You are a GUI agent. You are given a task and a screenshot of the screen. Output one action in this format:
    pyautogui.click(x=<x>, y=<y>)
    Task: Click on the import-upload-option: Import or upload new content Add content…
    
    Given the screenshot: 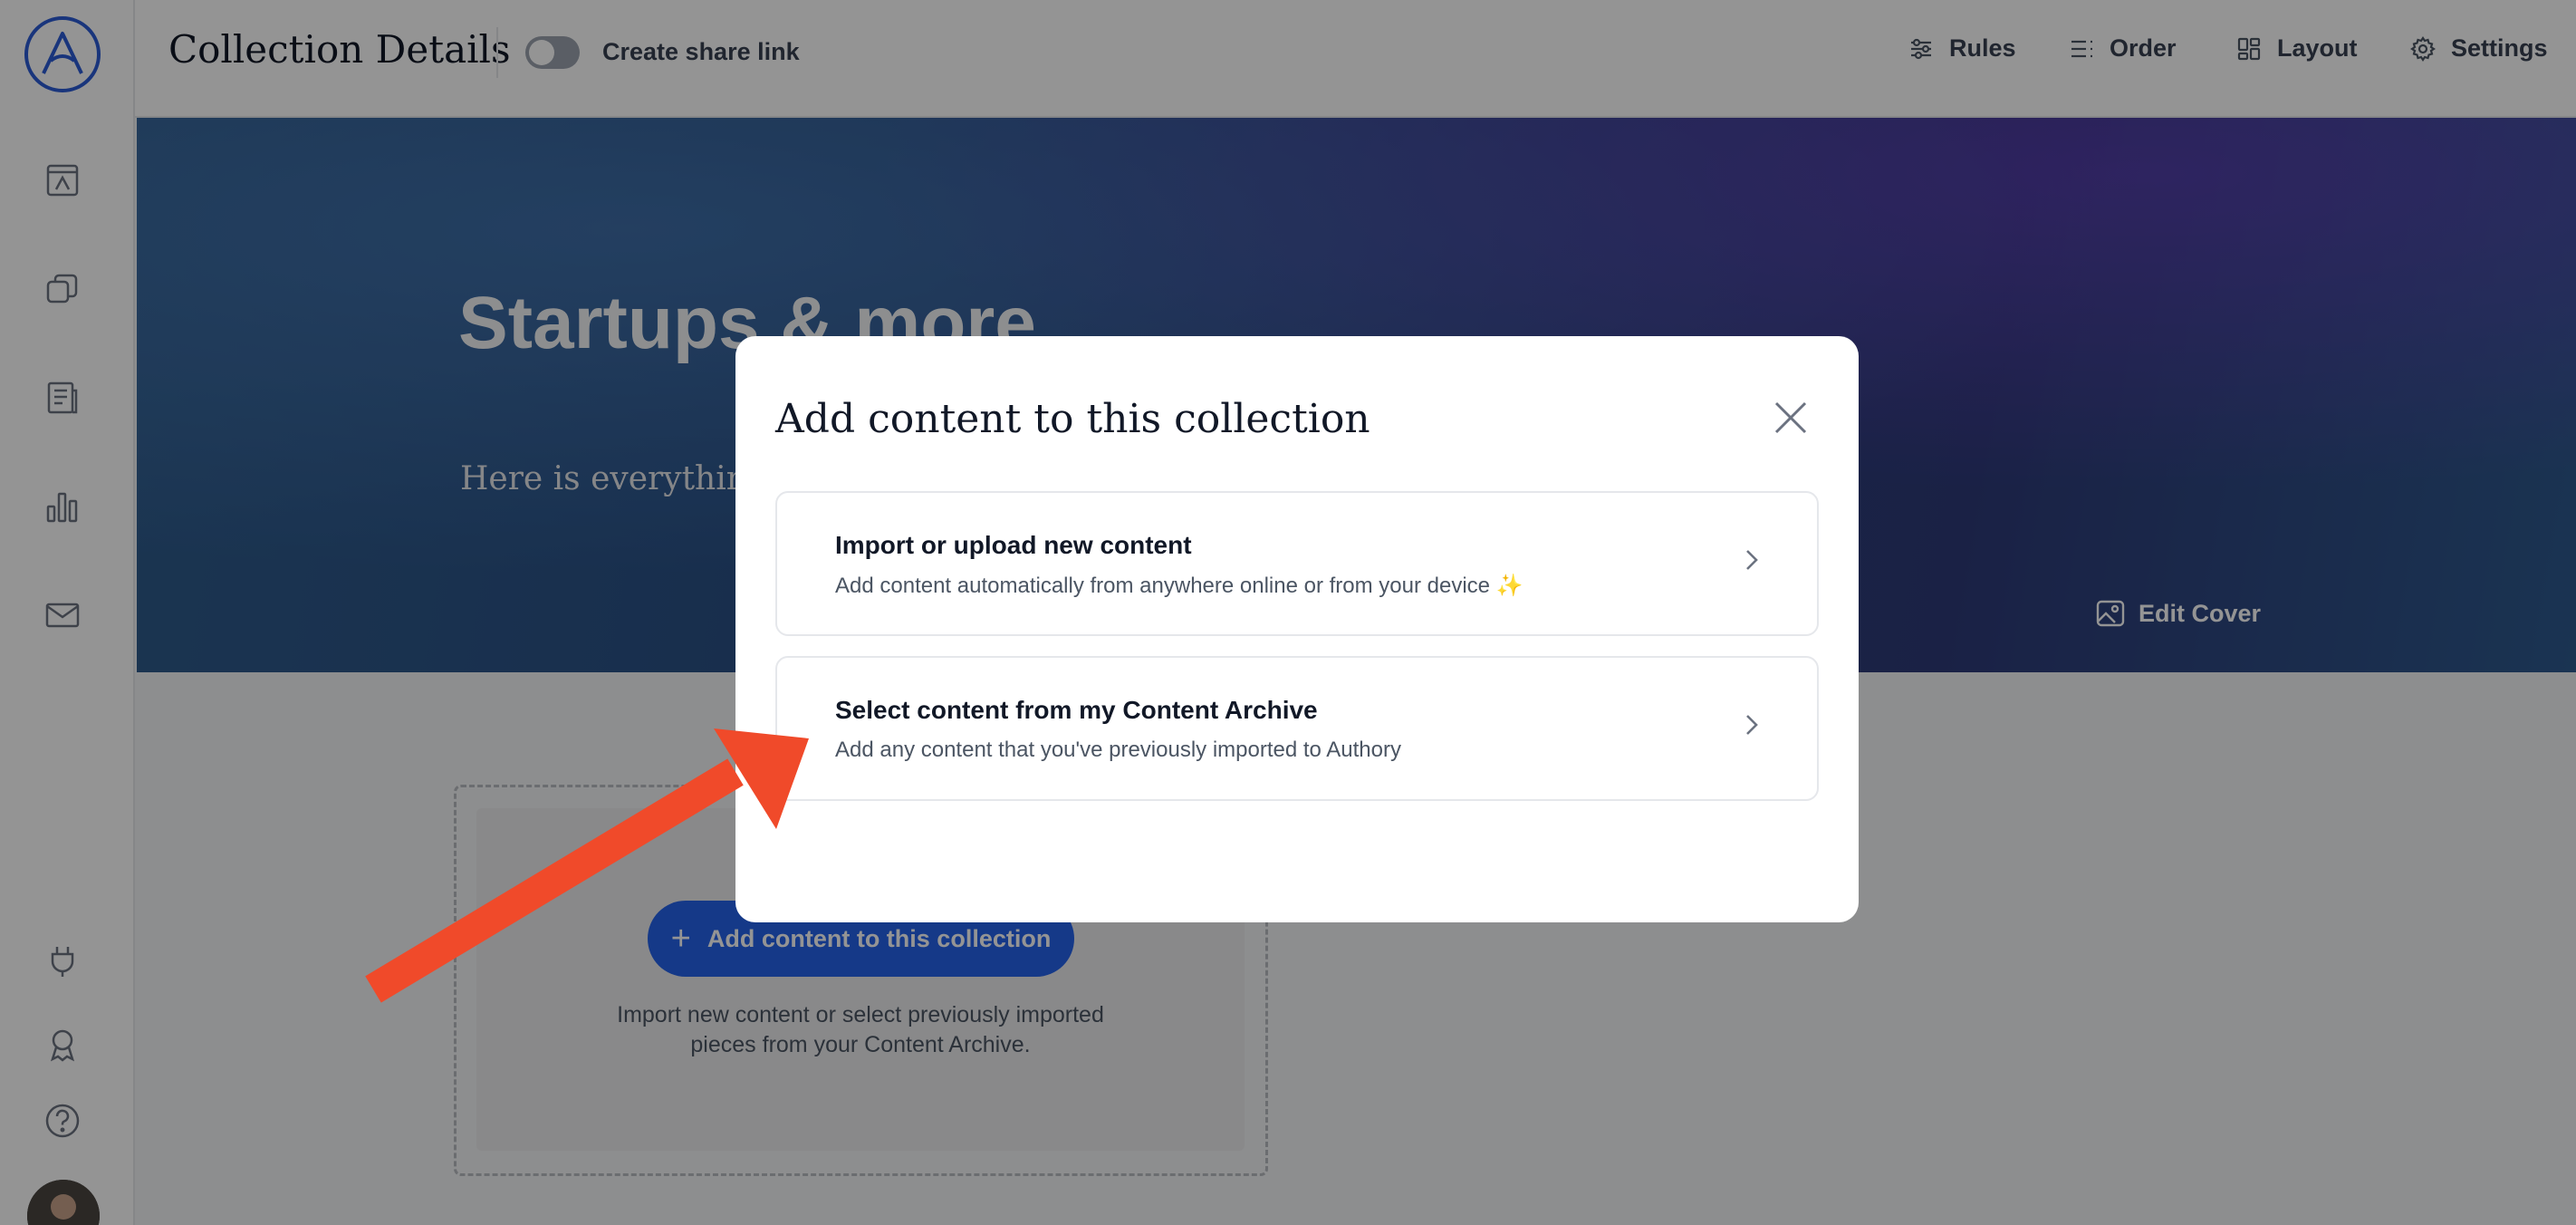 What is the action you would take?
    pyautogui.click(x=1297, y=563)
    